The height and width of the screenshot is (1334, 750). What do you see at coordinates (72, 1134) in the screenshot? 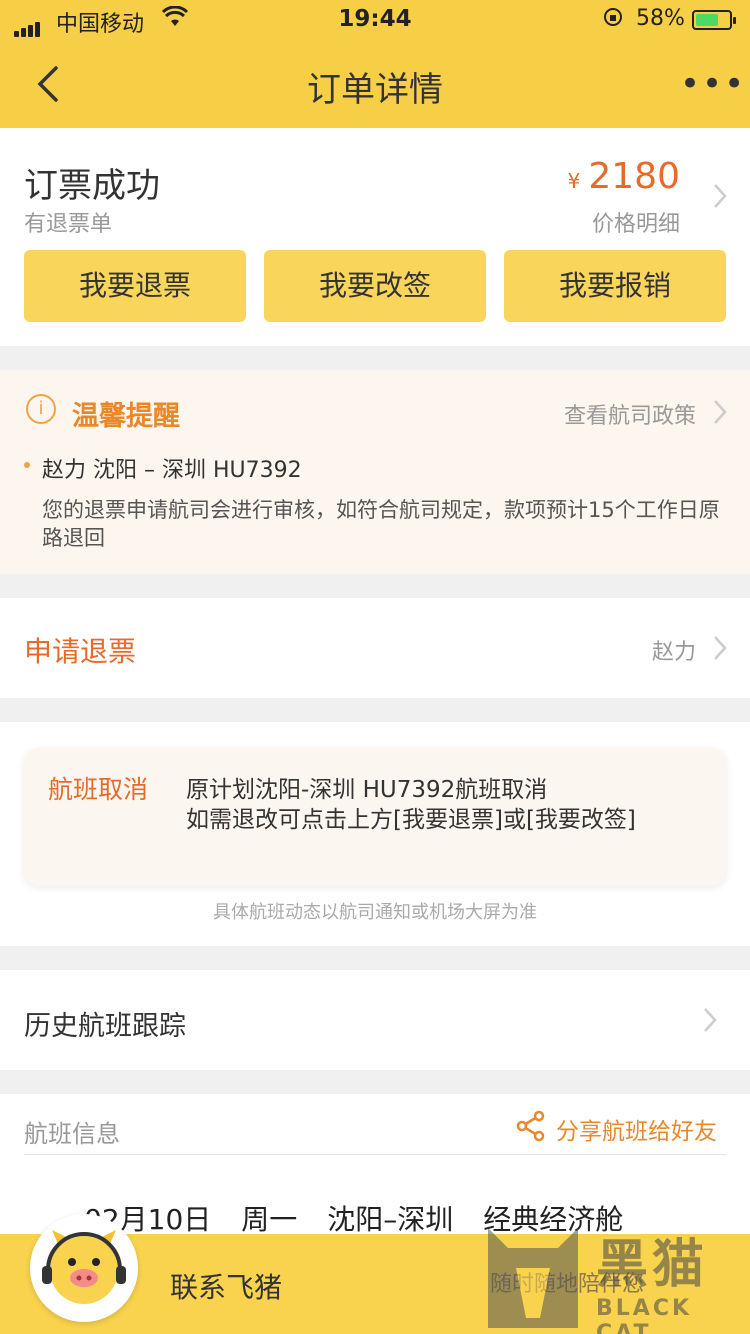
I see `flight-info-label: 航班信息` at bounding box center [72, 1134].